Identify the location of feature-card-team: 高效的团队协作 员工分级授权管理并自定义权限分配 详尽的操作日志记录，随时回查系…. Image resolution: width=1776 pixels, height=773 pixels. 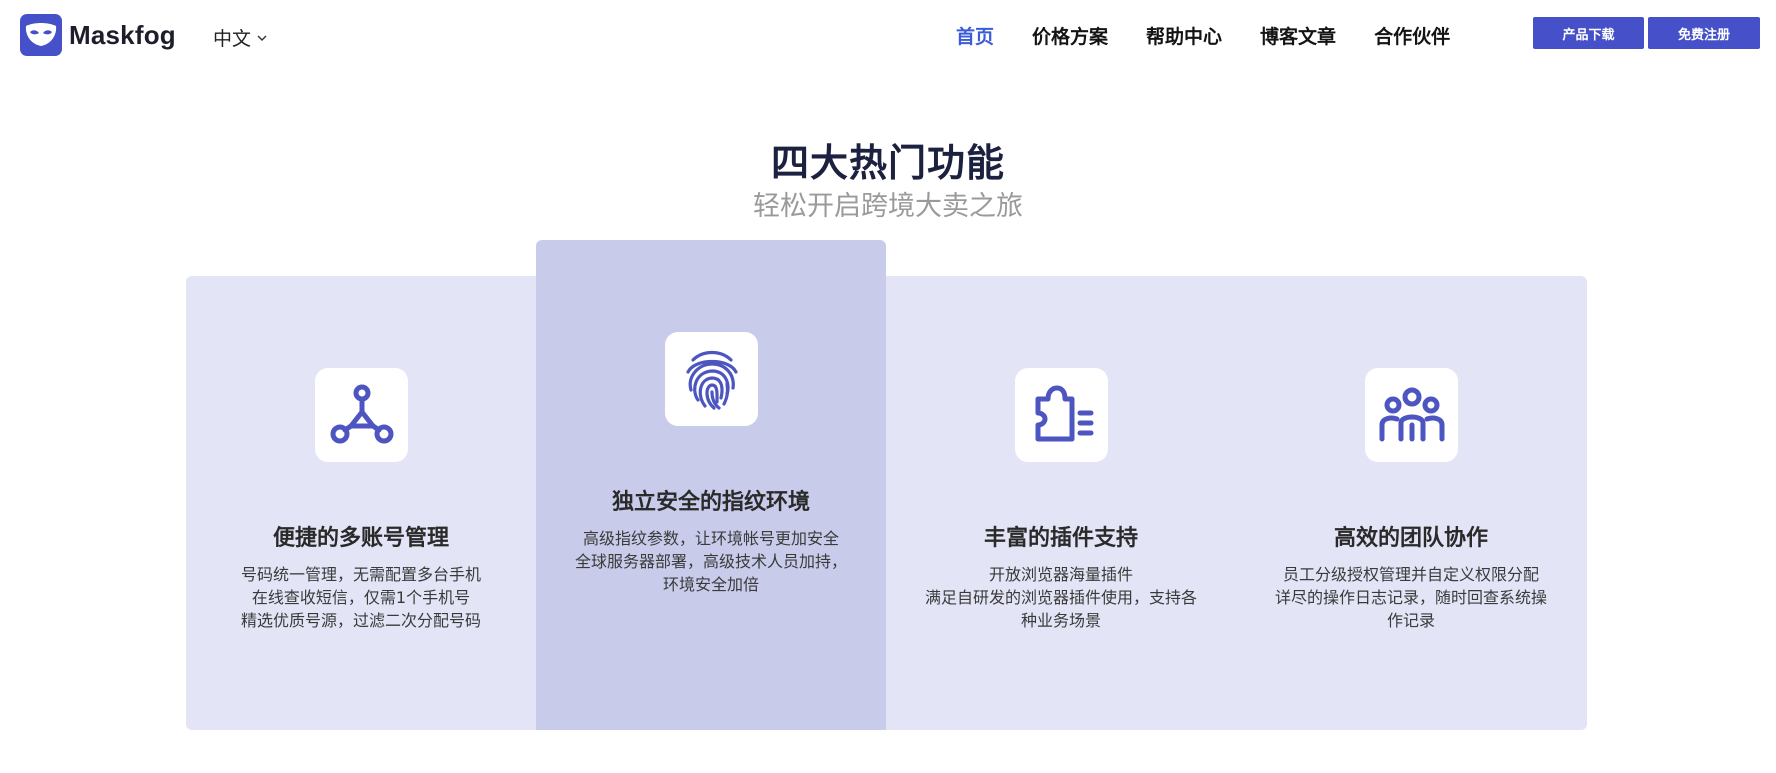
(1411, 503).